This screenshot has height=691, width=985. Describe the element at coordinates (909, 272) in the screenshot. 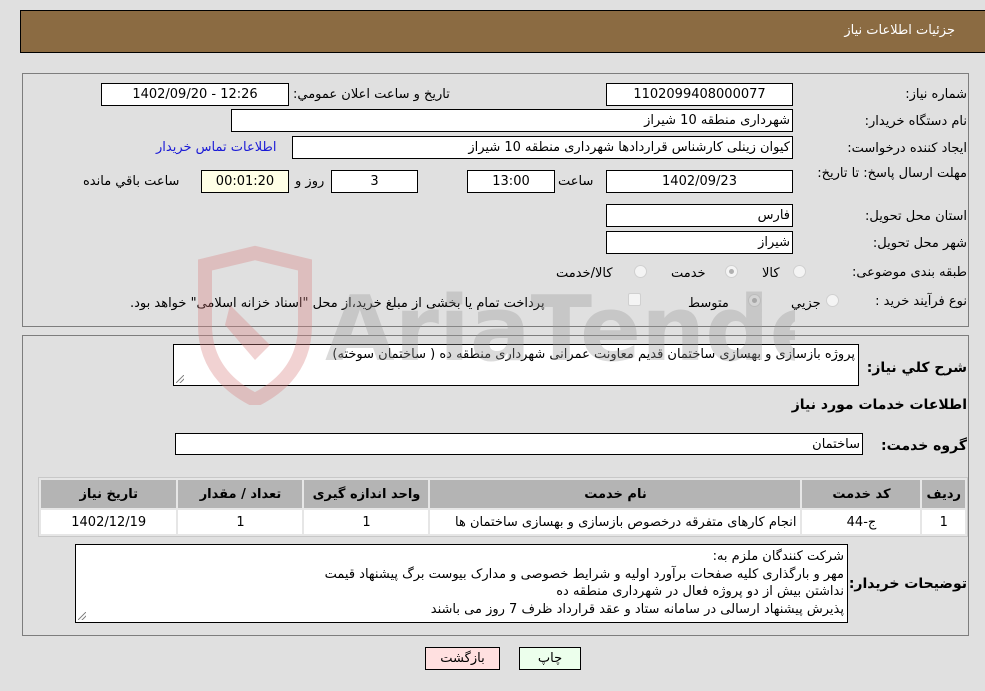

I see `category-label: طبقه بندی موضوعی:` at that location.